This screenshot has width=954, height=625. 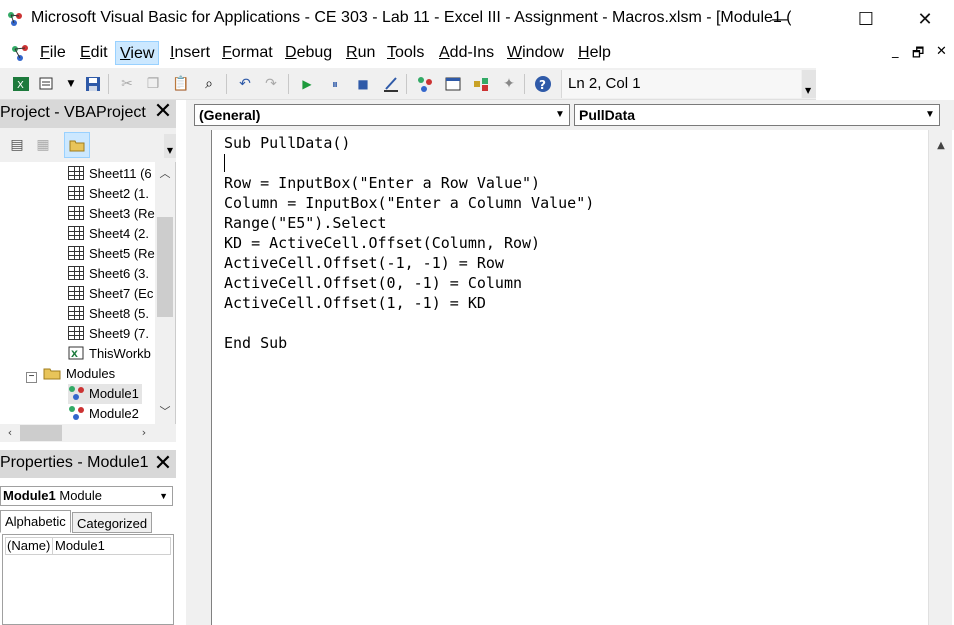 What do you see at coordinates (80, 546) in the screenshot?
I see `property-value: Module1` at bounding box center [80, 546].